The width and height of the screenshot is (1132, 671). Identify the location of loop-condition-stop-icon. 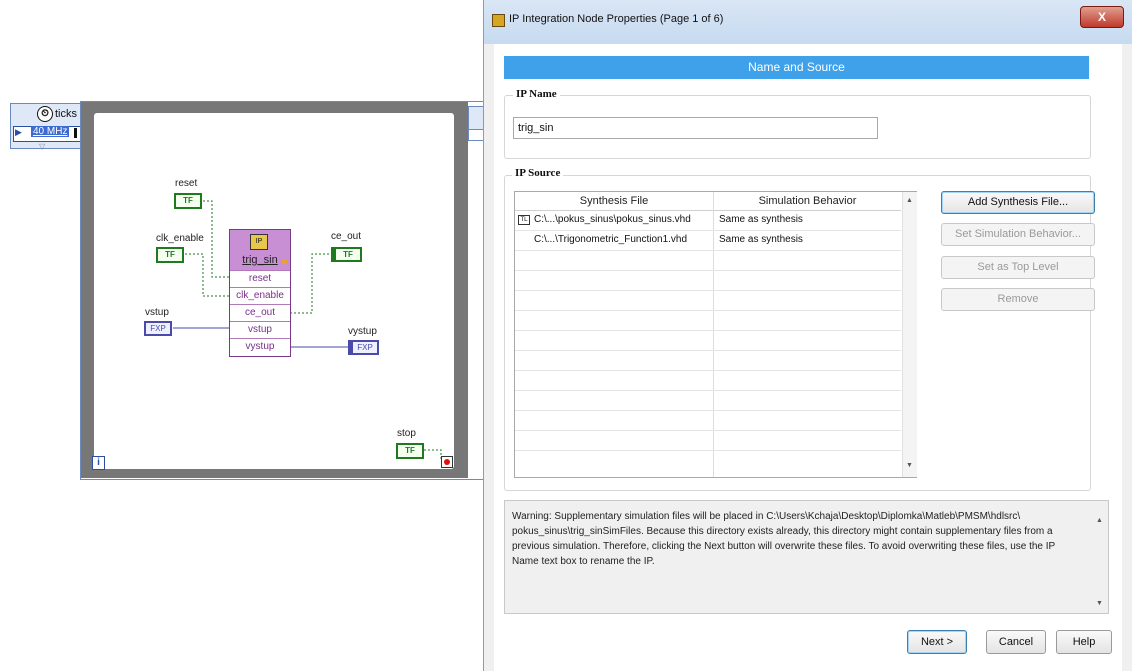
(447, 462).